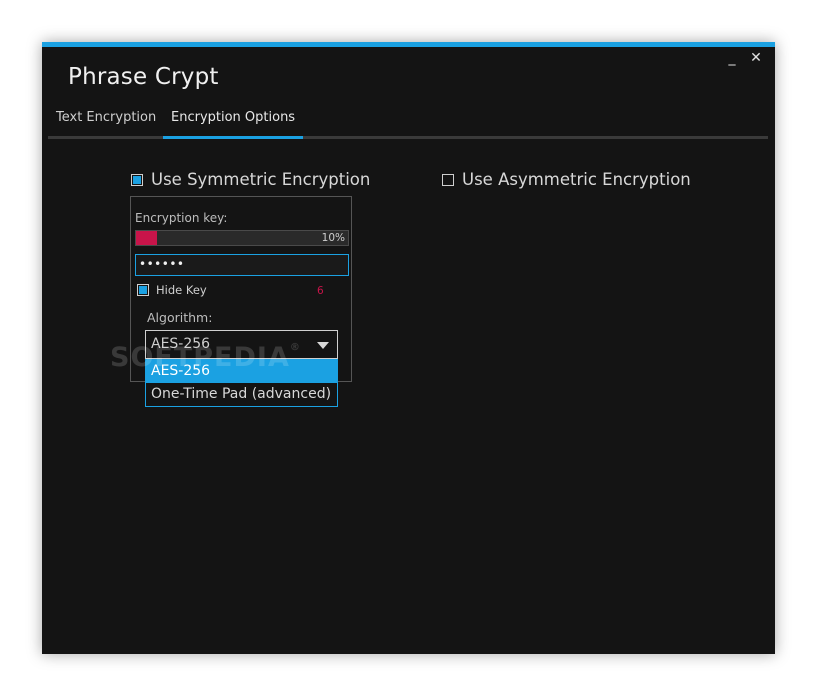 The height and width of the screenshot is (696, 817). Describe the element at coordinates (261, 179) in the screenshot. I see `symmetric-label: Use Symmetric Encryption` at that location.